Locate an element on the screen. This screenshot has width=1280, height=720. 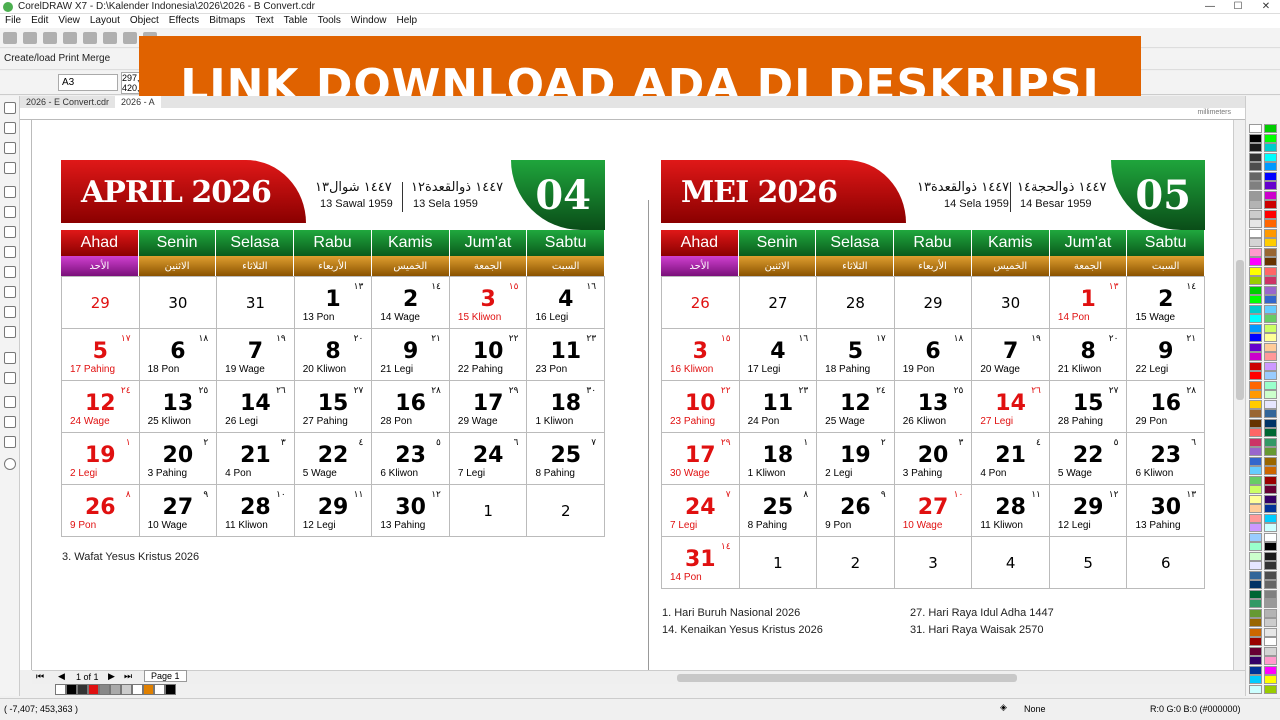
menu-tools: Tools is located at coordinates (329, 21).